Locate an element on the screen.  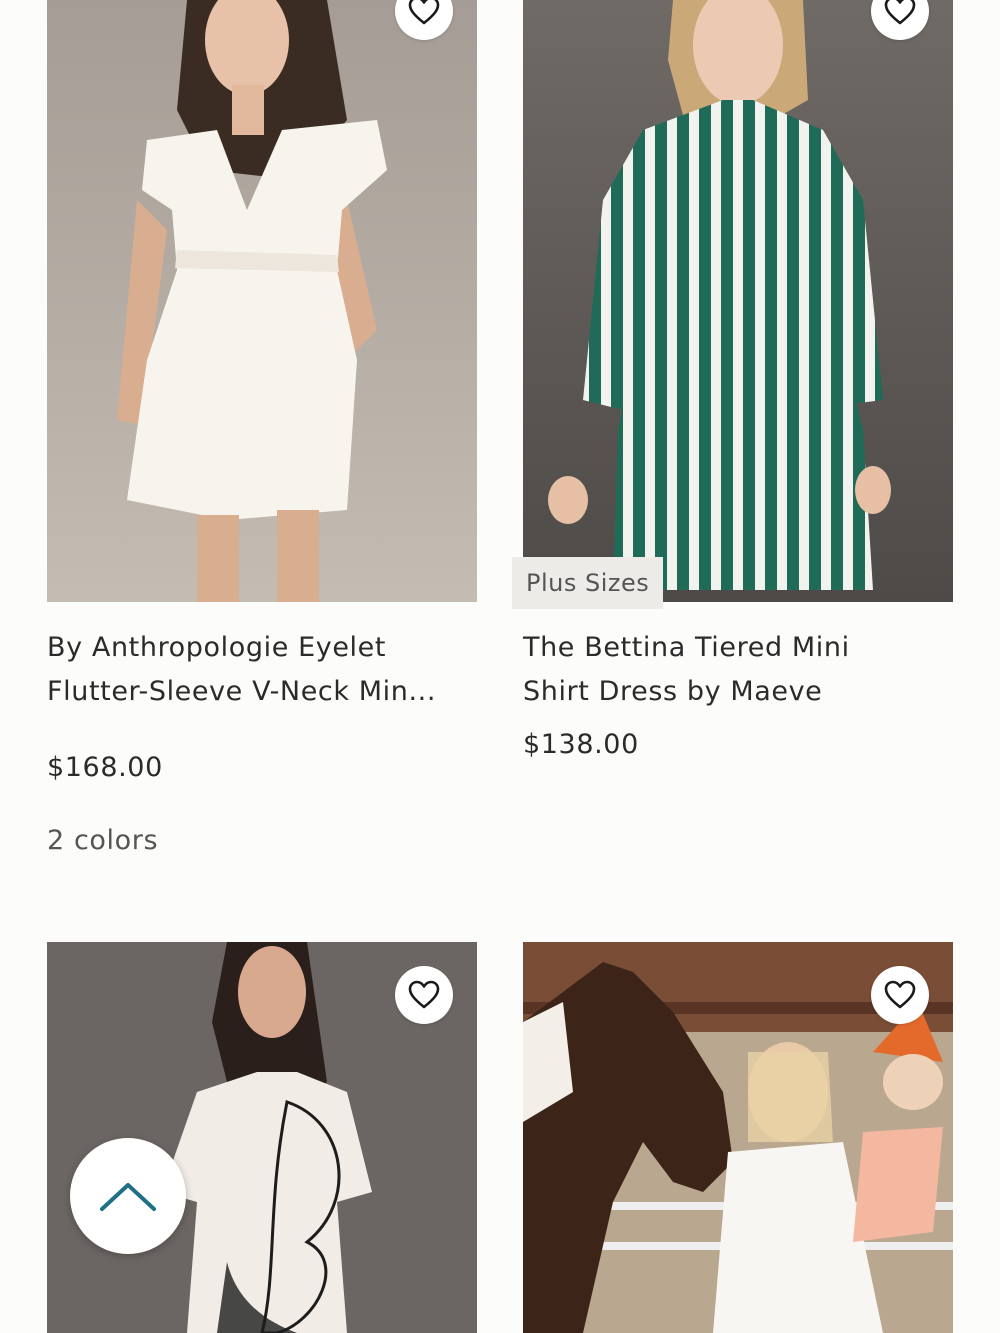
plus-sizes-badge: Plus Sizes is located at coordinates (588, 583).